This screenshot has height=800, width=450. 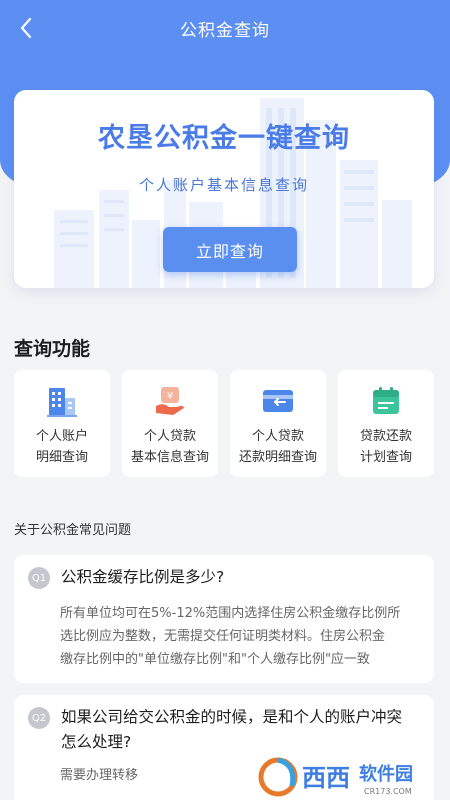 I want to click on question-badge: Q2, so click(x=39, y=718).